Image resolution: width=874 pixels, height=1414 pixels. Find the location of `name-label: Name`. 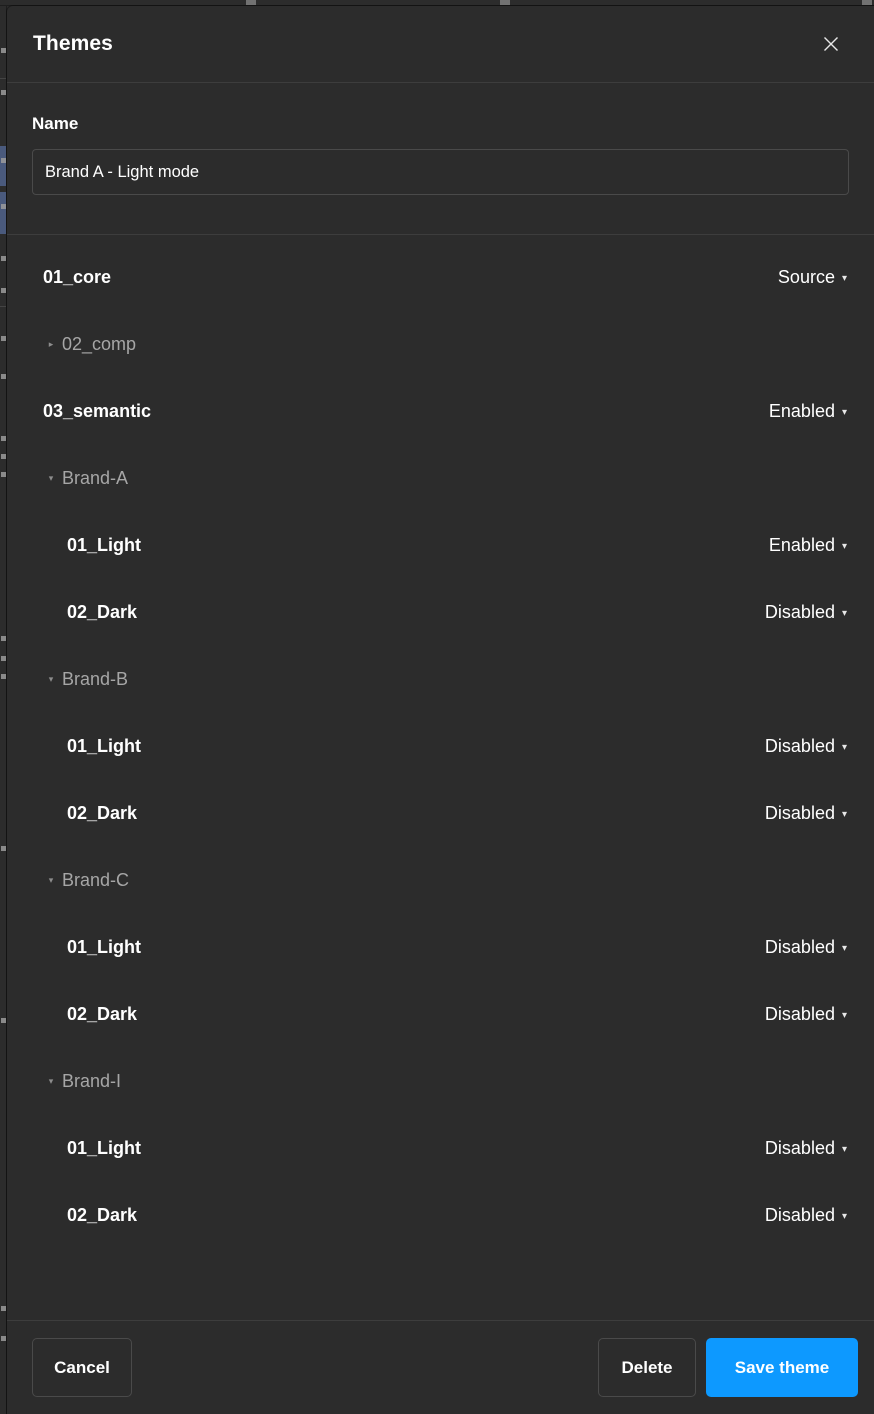

name-label: Name is located at coordinates (55, 123).